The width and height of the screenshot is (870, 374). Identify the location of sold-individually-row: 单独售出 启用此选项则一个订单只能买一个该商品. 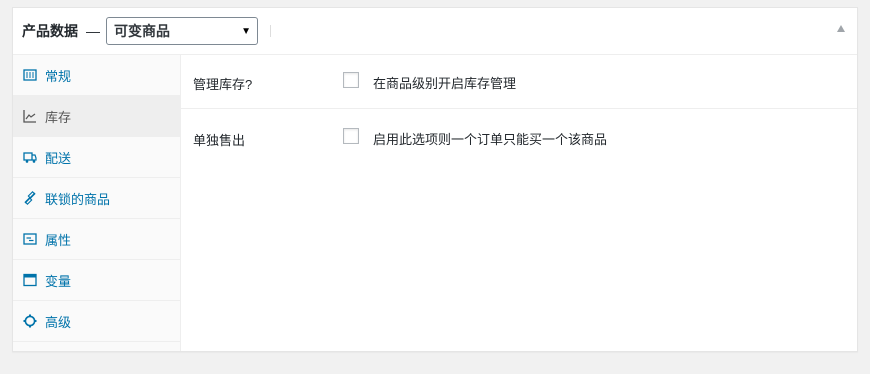
(519, 136).